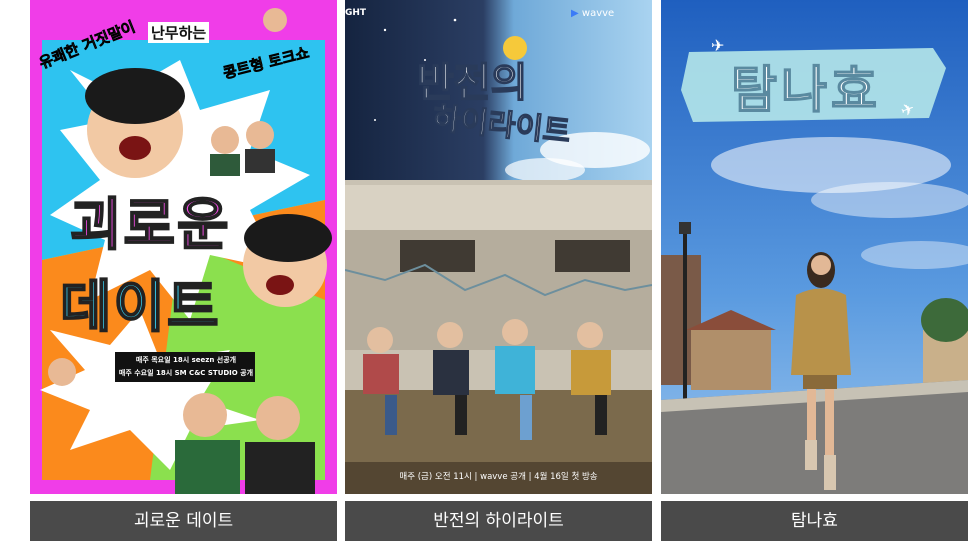 Image resolution: width=973 pixels, height=541 pixels. I want to click on caption-1: 괴로운 데이트, so click(183, 521).